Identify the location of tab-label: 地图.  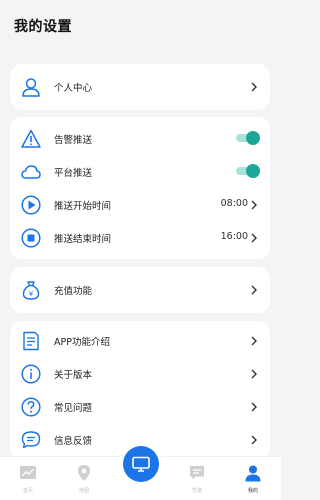
(83, 491).